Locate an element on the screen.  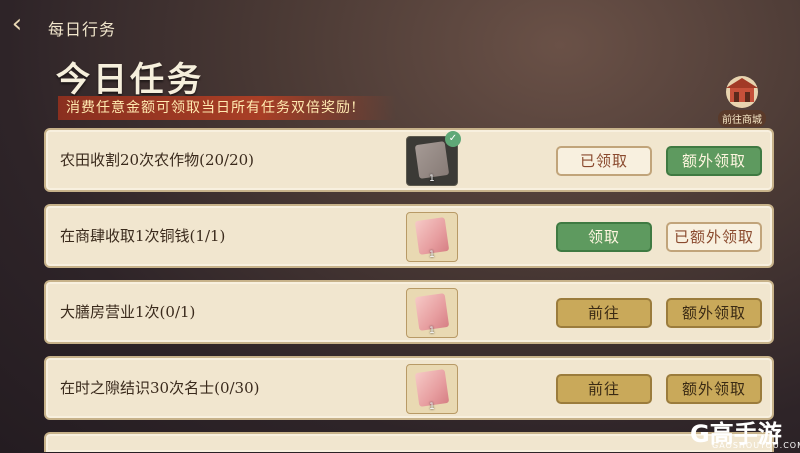
reward-item: 1 ✓ is located at coordinates (433, 158).